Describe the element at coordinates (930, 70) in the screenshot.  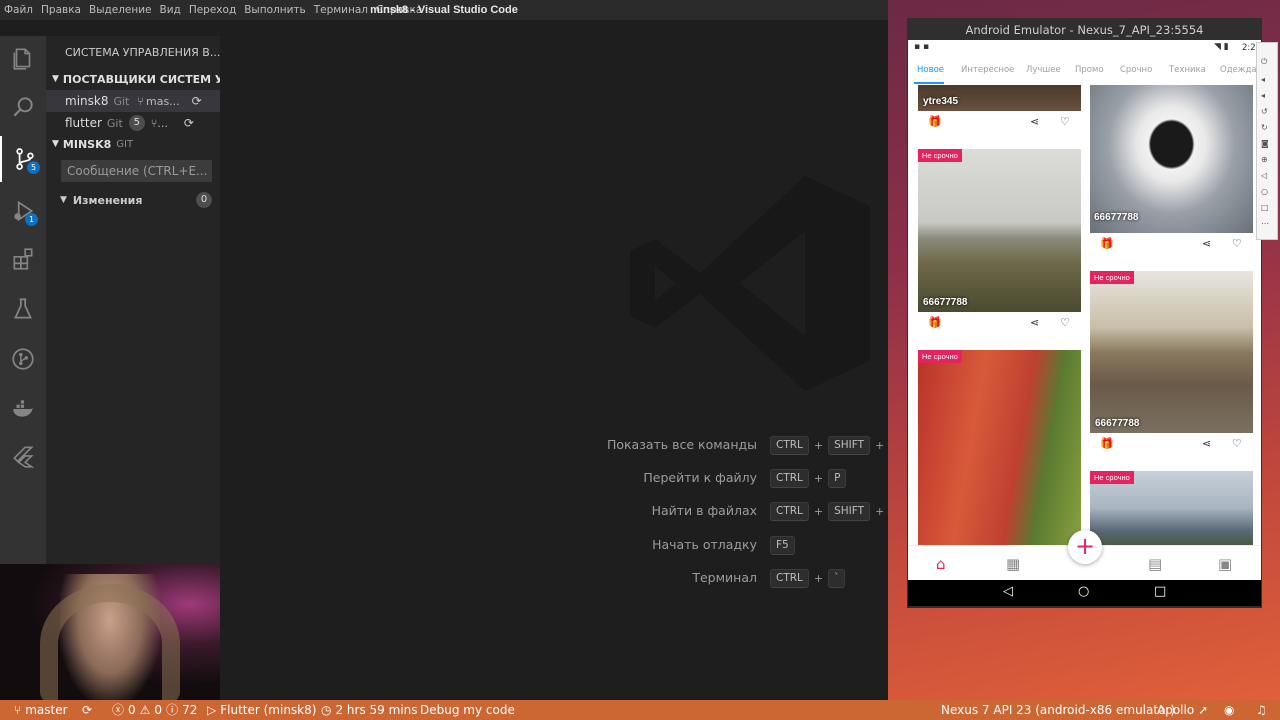
I see `tab-new: Новое` at that location.